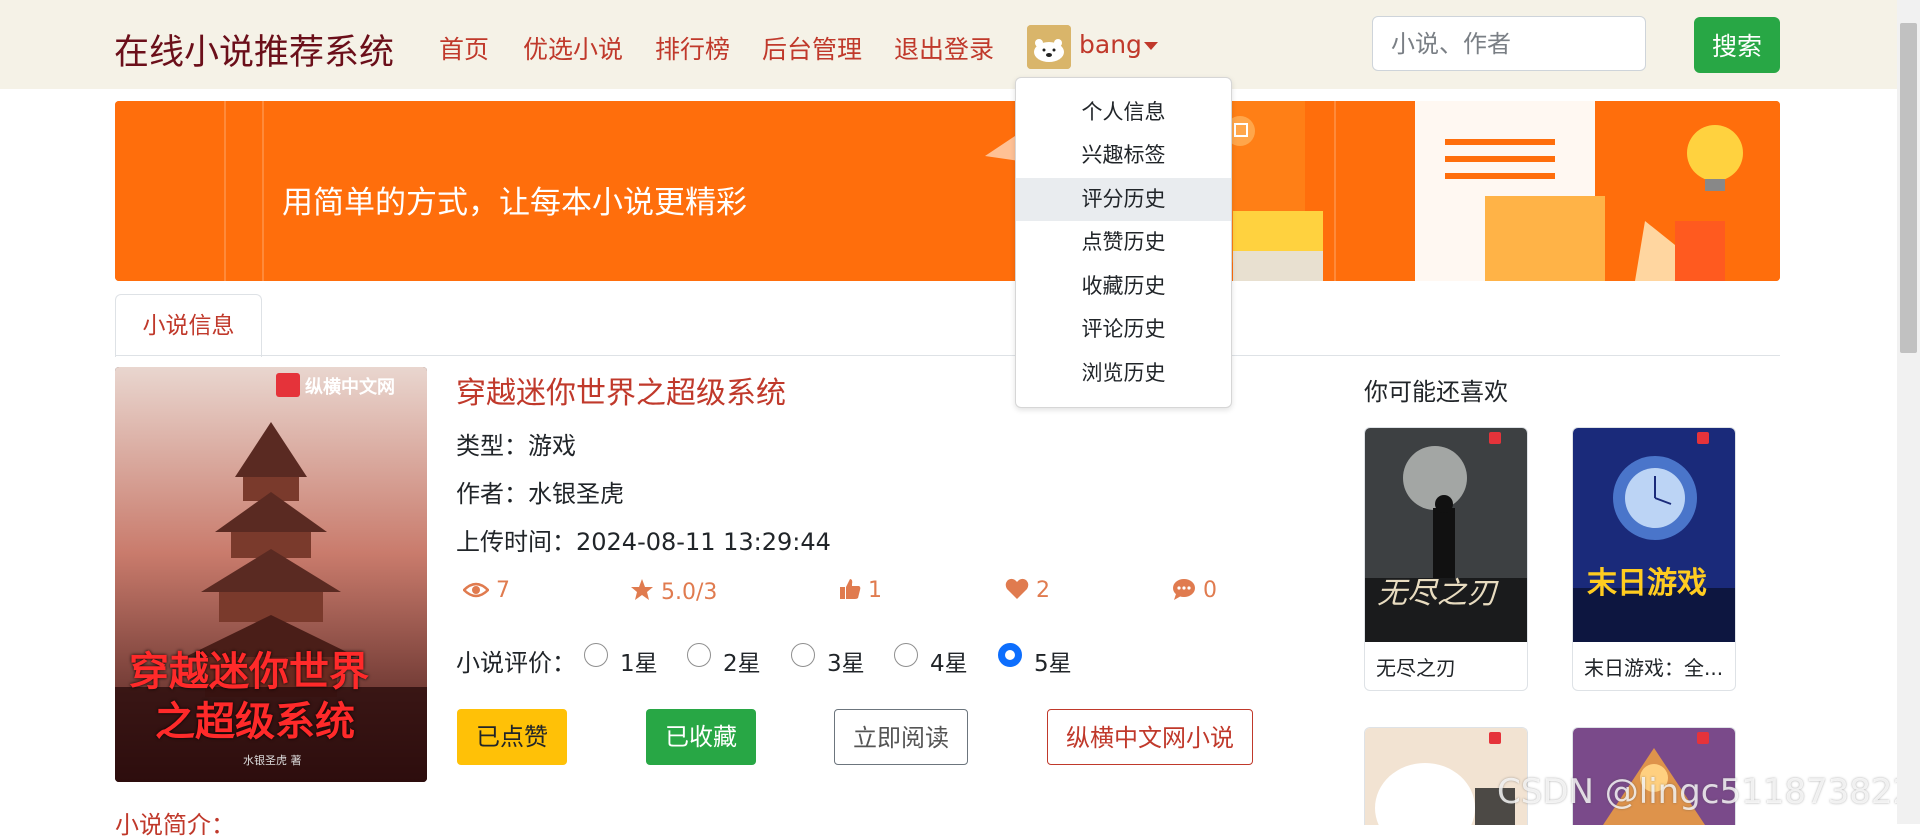  What do you see at coordinates (350, 387) in the screenshot?
I see `cover-site-label: 纵横中文网` at bounding box center [350, 387].